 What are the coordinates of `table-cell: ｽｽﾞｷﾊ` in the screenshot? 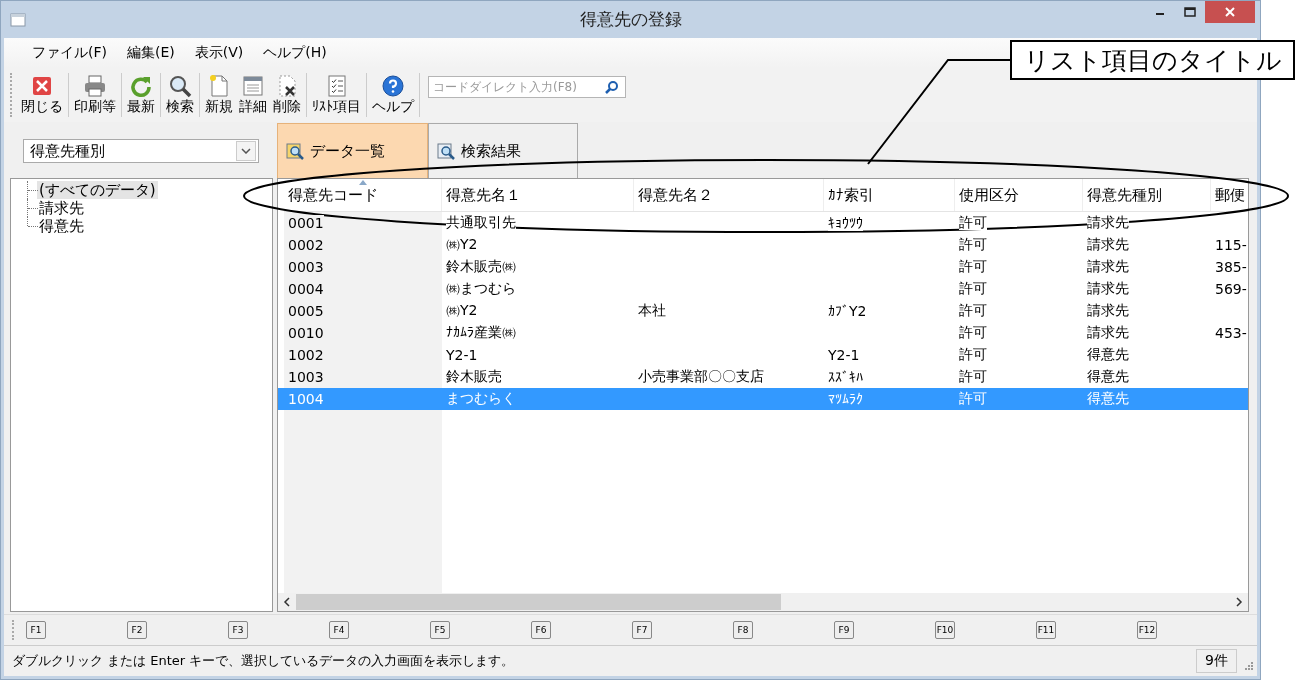 It's located at (845, 377).